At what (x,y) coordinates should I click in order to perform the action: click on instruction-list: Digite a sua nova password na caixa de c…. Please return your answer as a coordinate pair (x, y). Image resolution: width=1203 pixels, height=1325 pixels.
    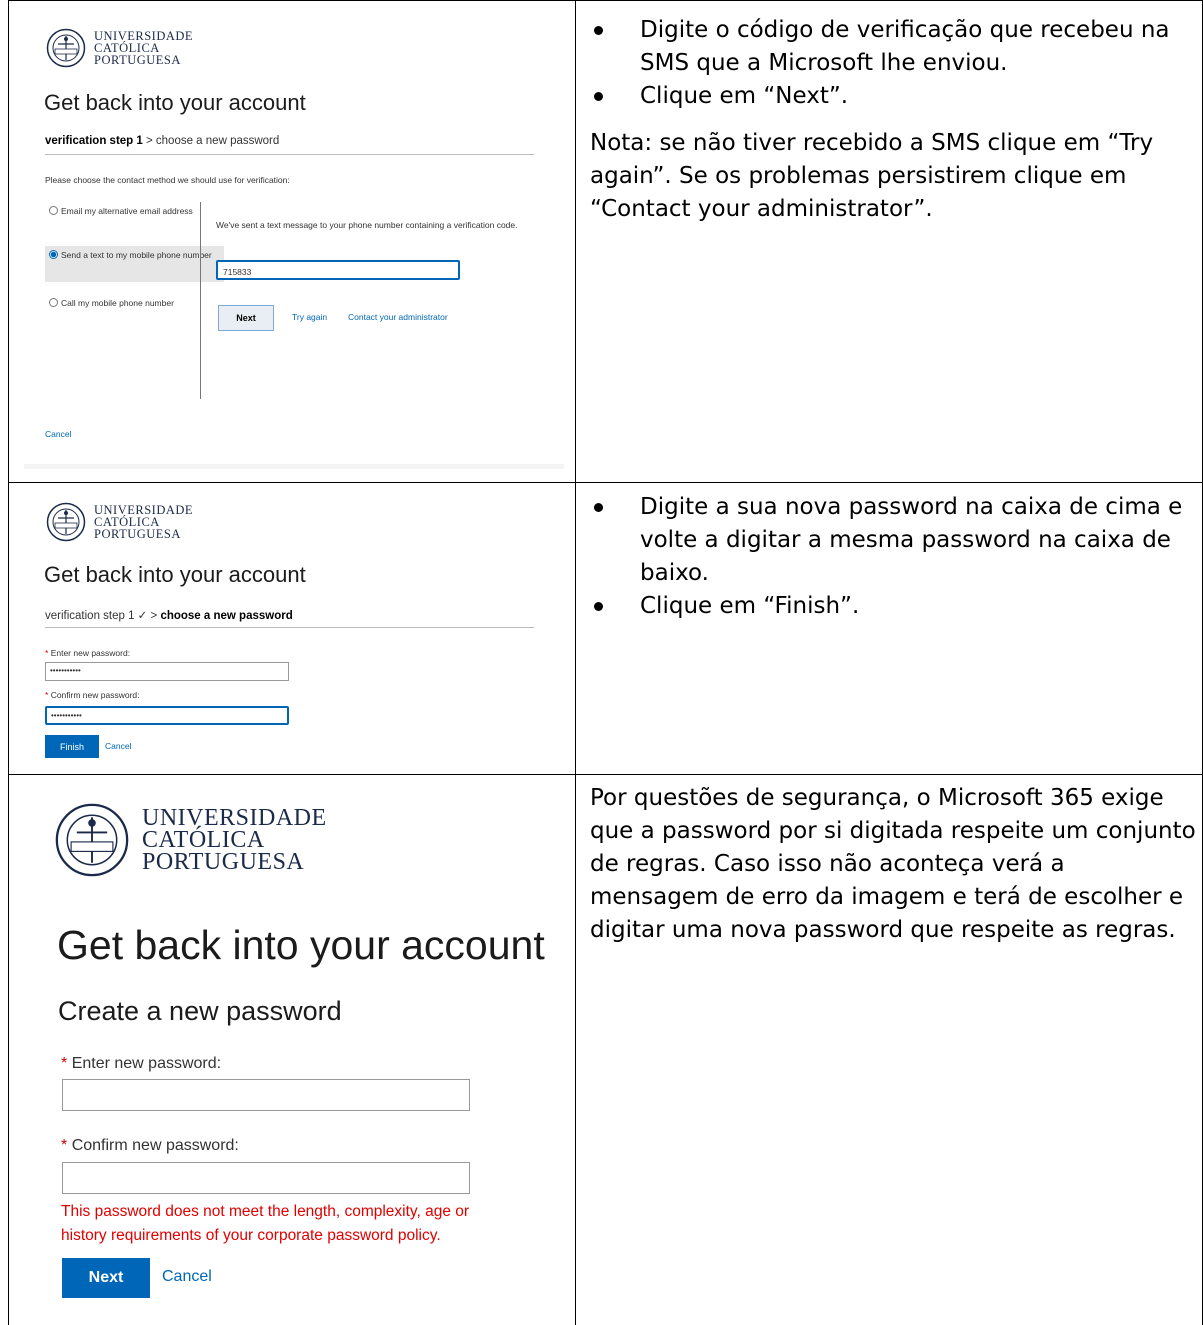
    Looking at the image, I should click on (889, 557).